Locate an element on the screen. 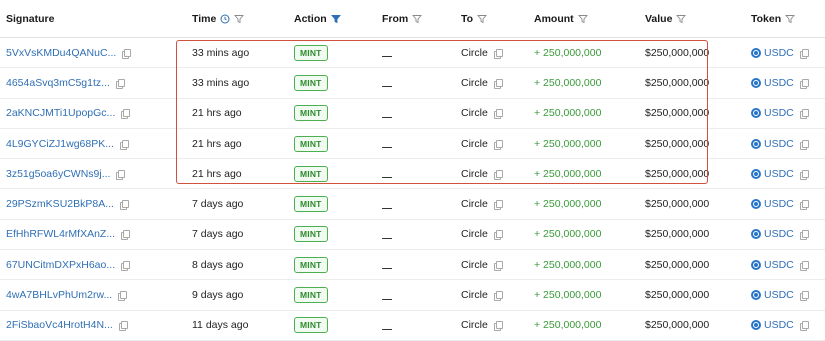  header-signature-label: Signature is located at coordinates (30, 18).